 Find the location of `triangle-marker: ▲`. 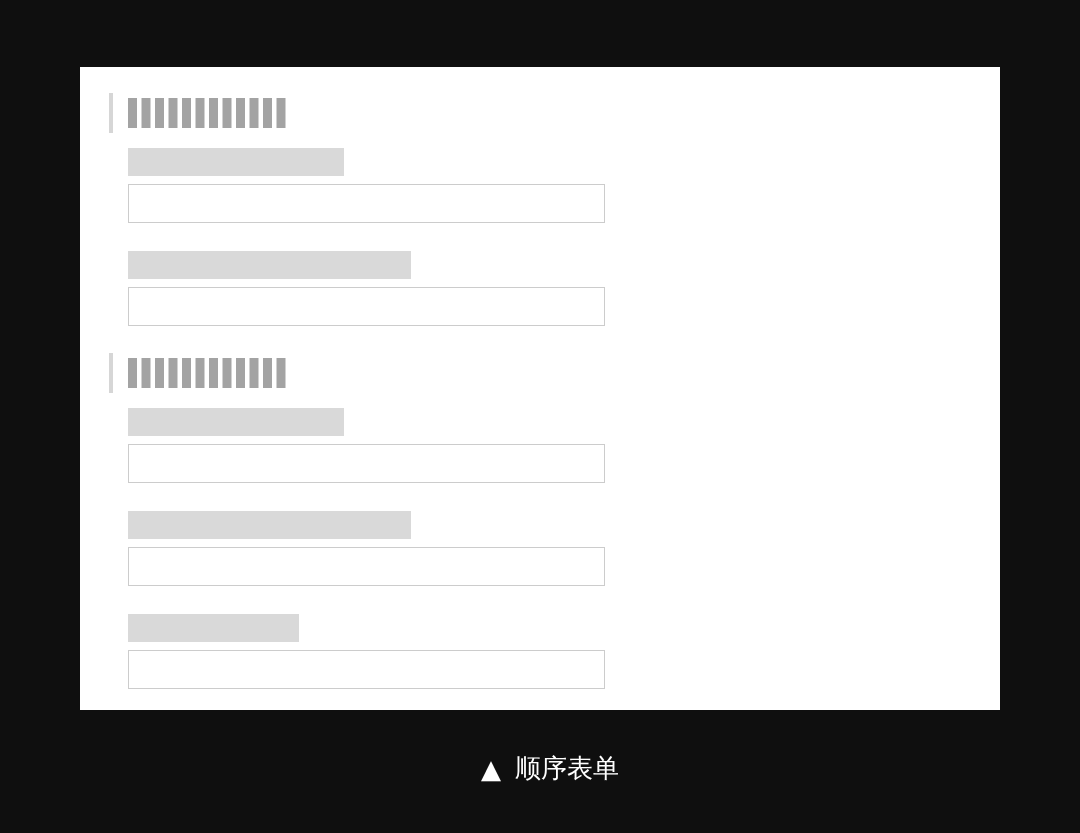

triangle-marker: ▲ is located at coordinates (491, 768).